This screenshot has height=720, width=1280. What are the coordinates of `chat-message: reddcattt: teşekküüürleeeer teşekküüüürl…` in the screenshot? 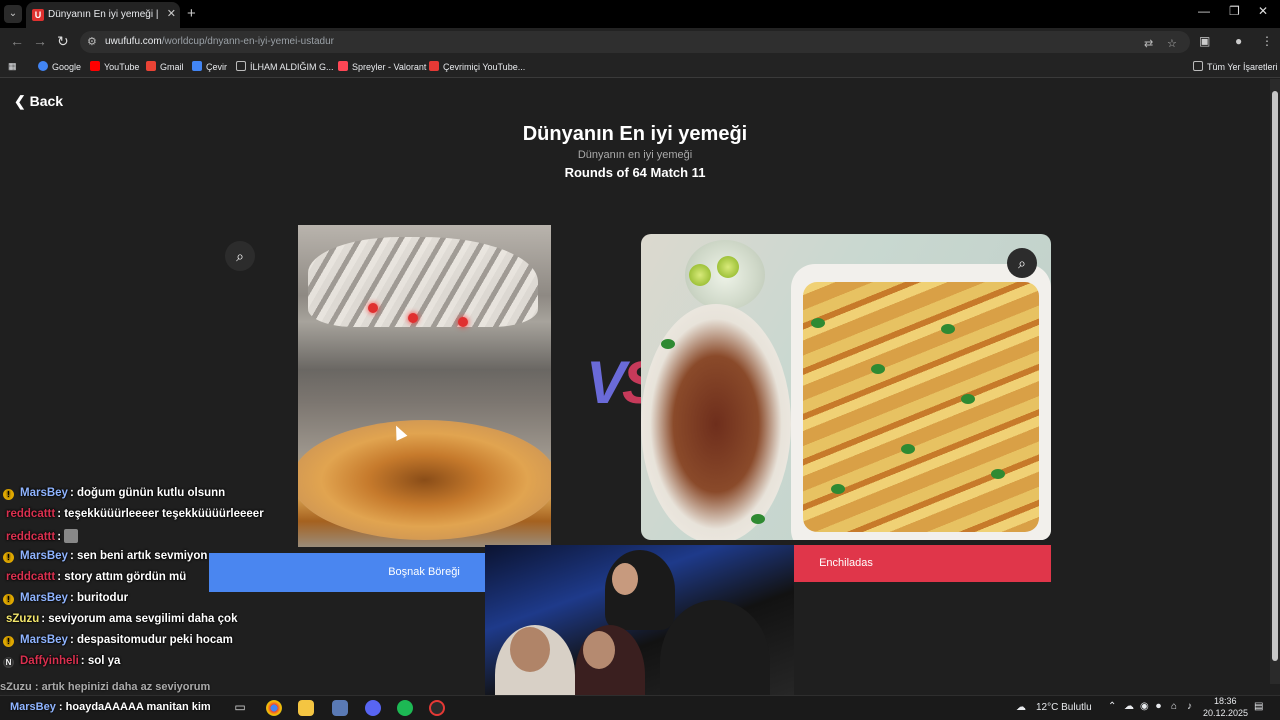 It's located at (135, 514).